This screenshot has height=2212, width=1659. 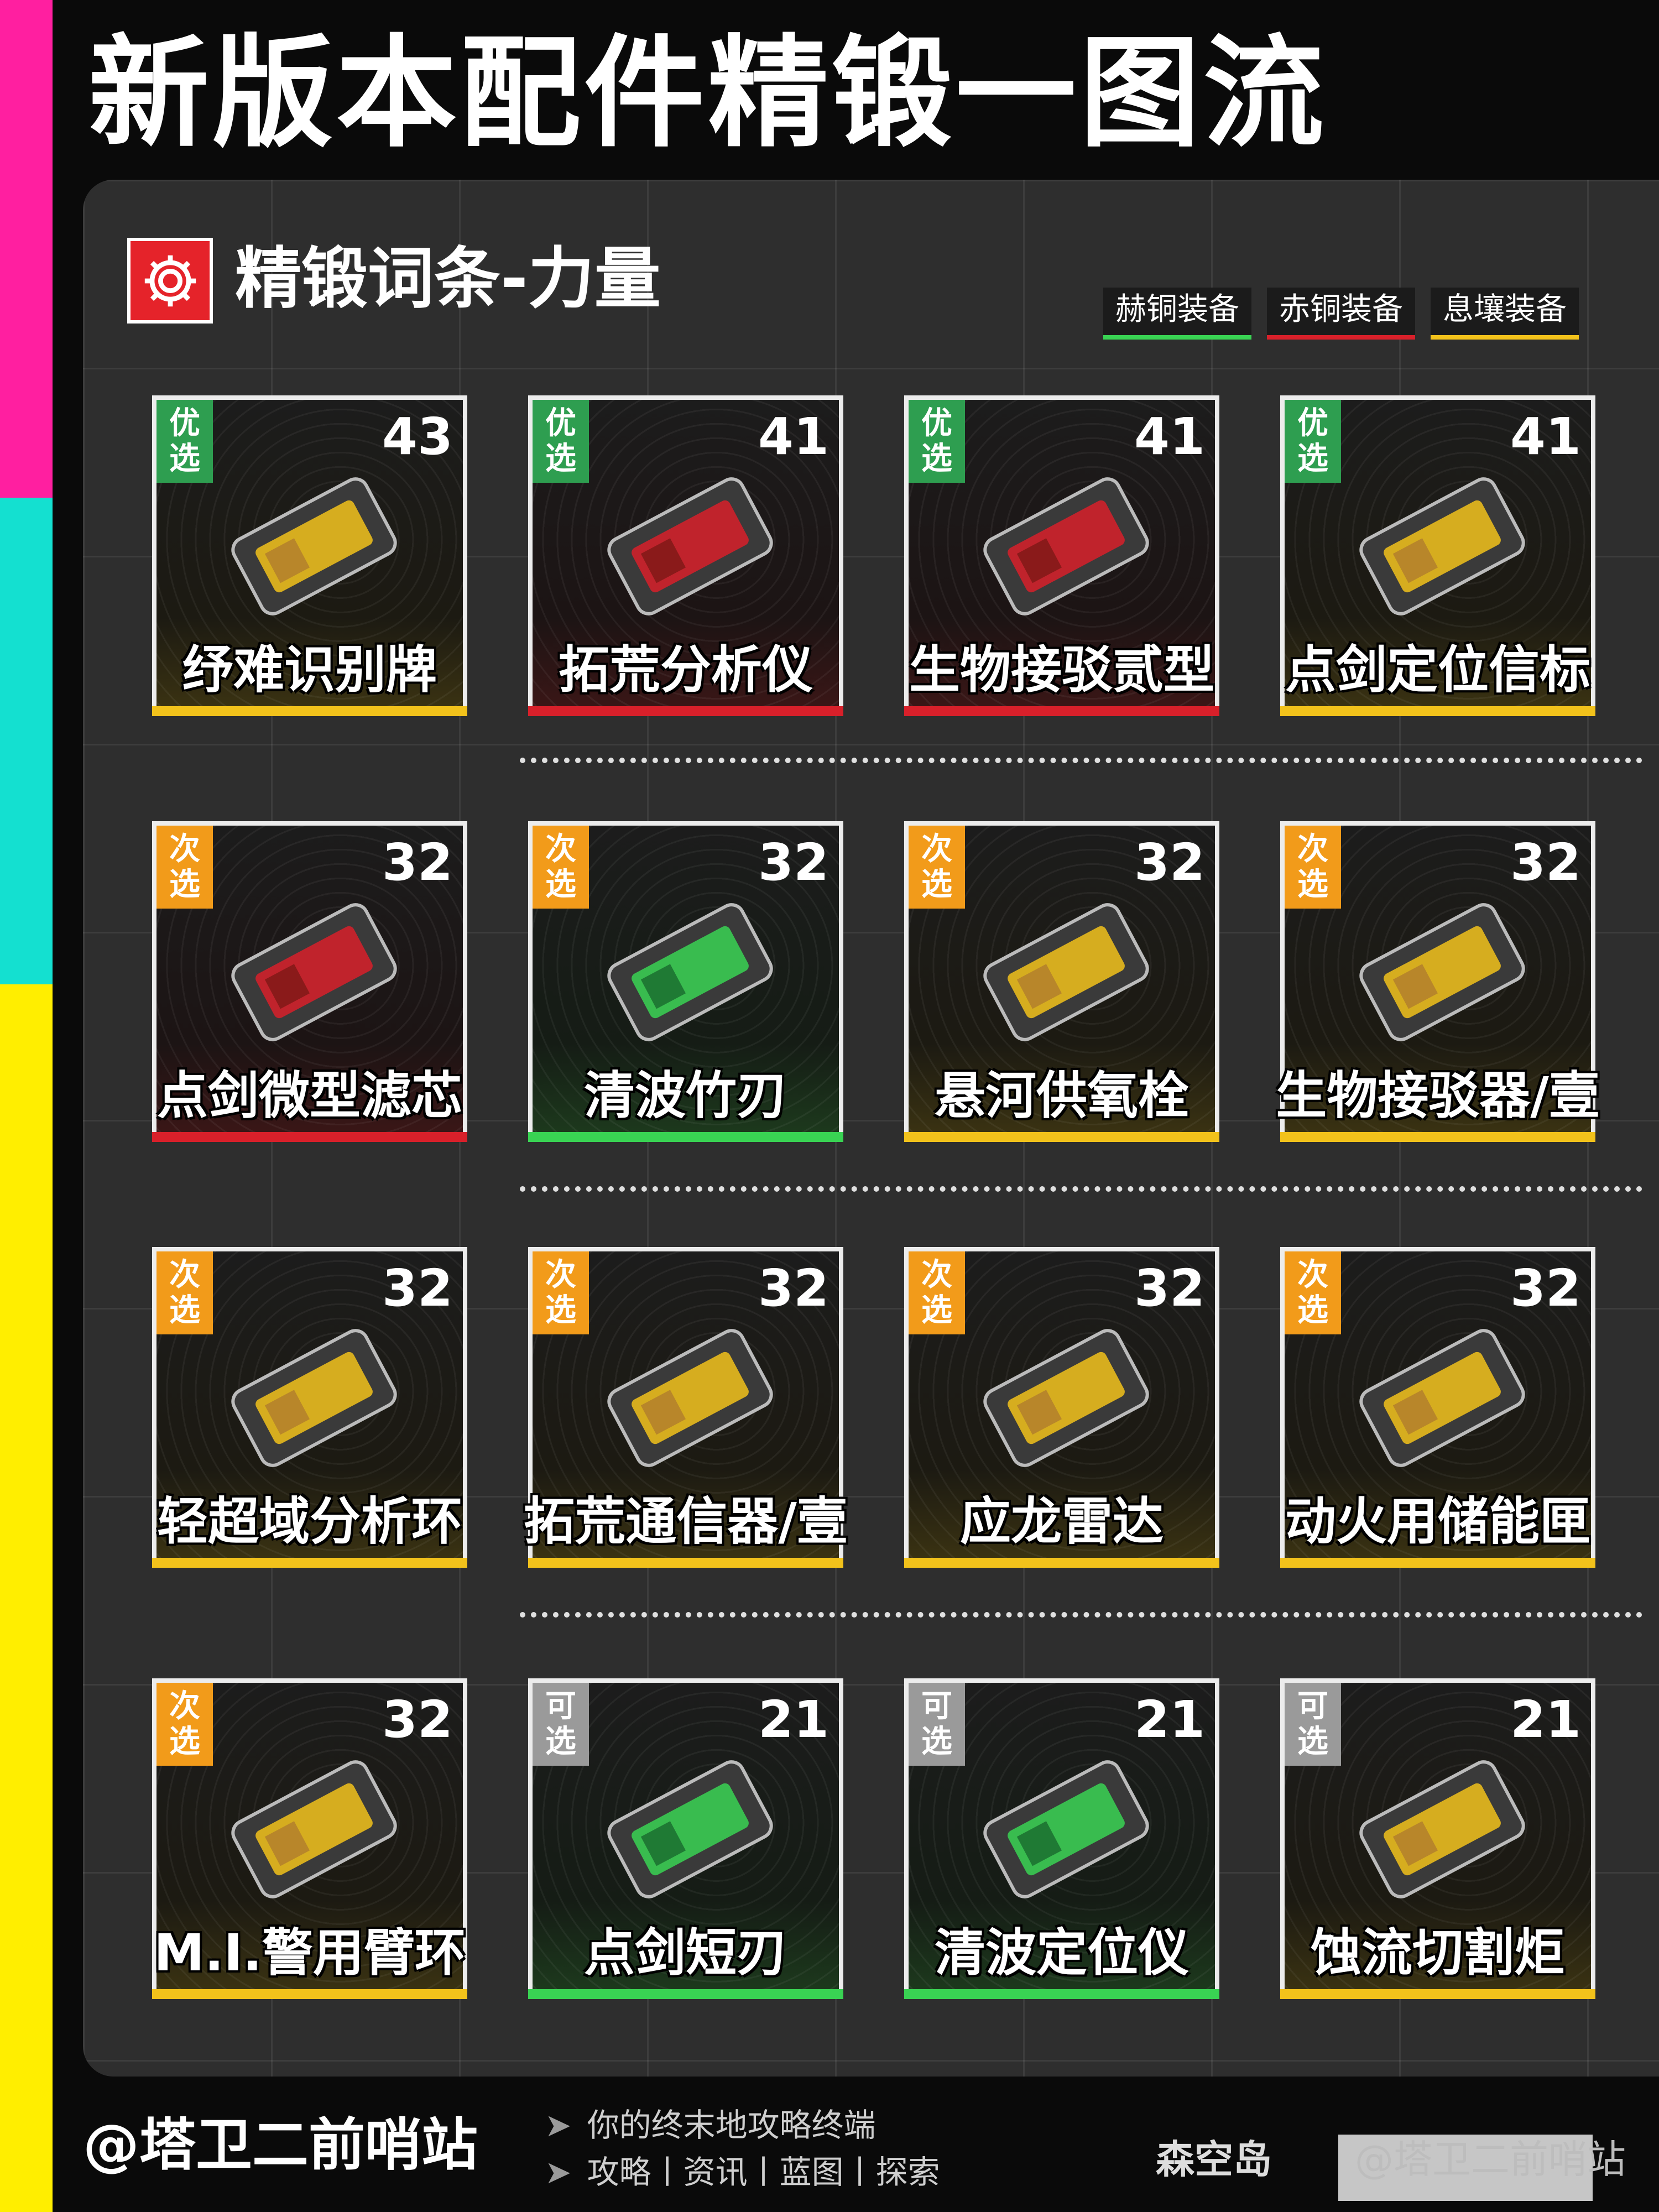 What do you see at coordinates (1490, 2160) in the screenshot?
I see `footer-watermark: @塔卫二前哨站` at bounding box center [1490, 2160].